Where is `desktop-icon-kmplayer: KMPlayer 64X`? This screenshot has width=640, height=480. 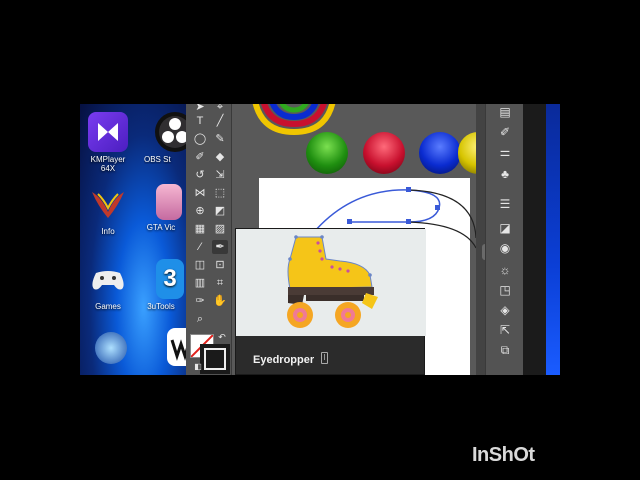
desktop-icon-kmplayer: KMPlayer 64X is located at coordinates (108, 142).